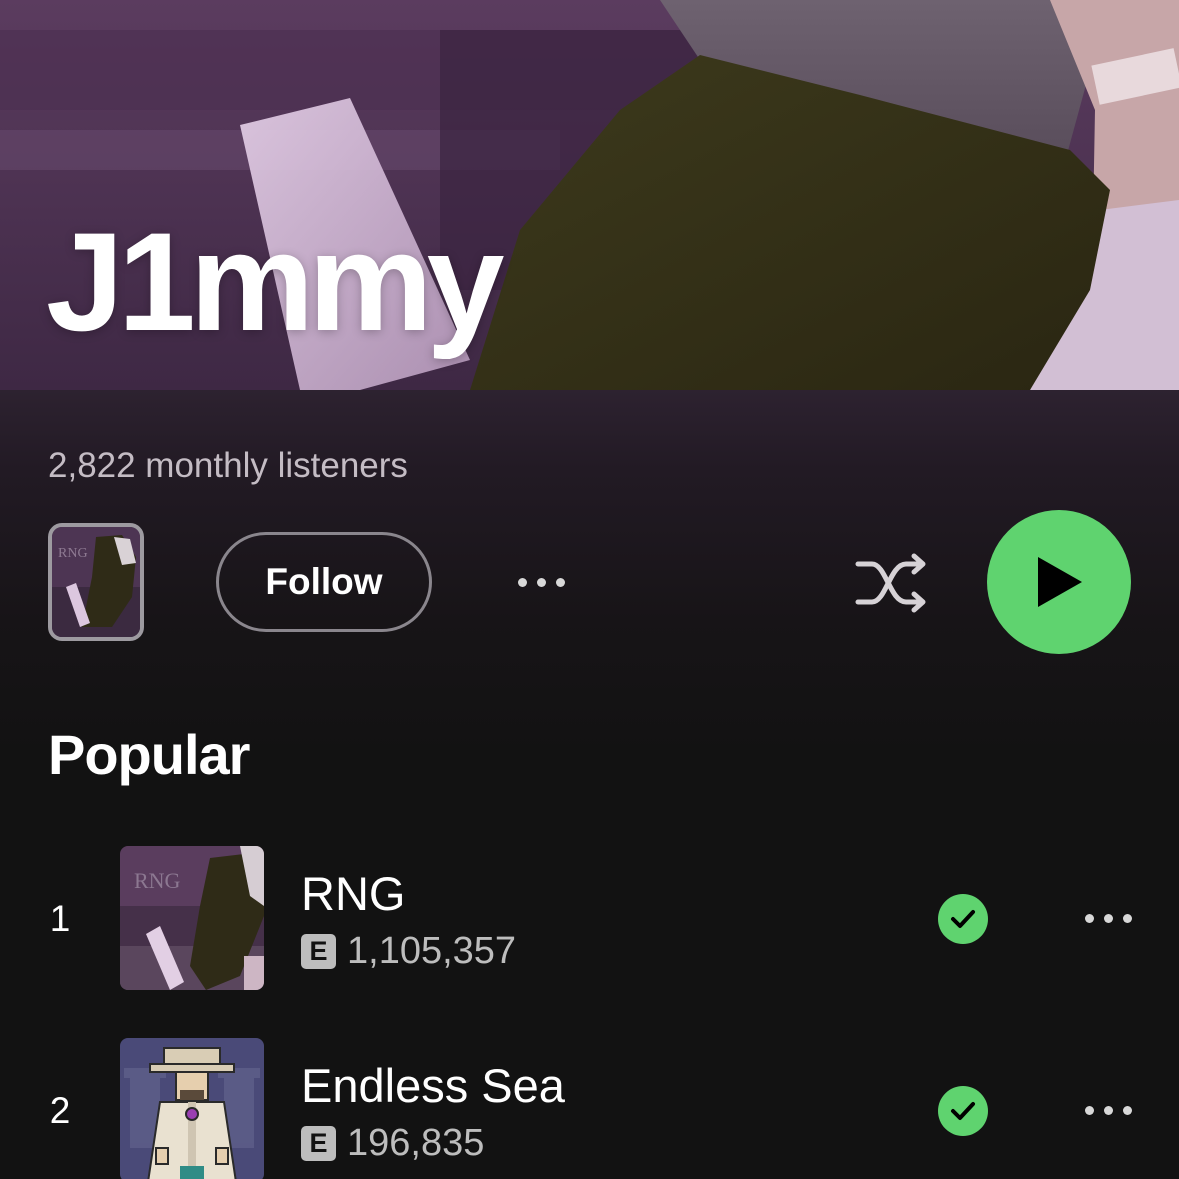 This screenshot has height=1179, width=1179. What do you see at coordinates (60, 918) in the screenshot?
I see `track-rank: 1` at bounding box center [60, 918].